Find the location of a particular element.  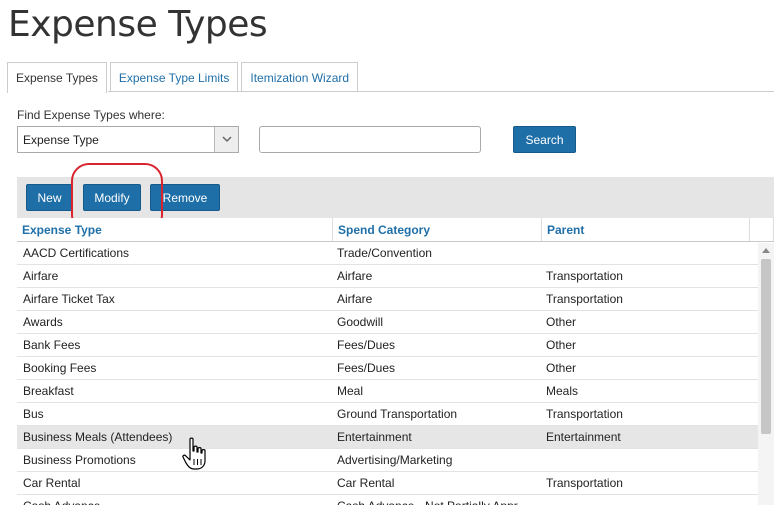

table-row: Breakfast Meal Meals is located at coordinates (387, 391).